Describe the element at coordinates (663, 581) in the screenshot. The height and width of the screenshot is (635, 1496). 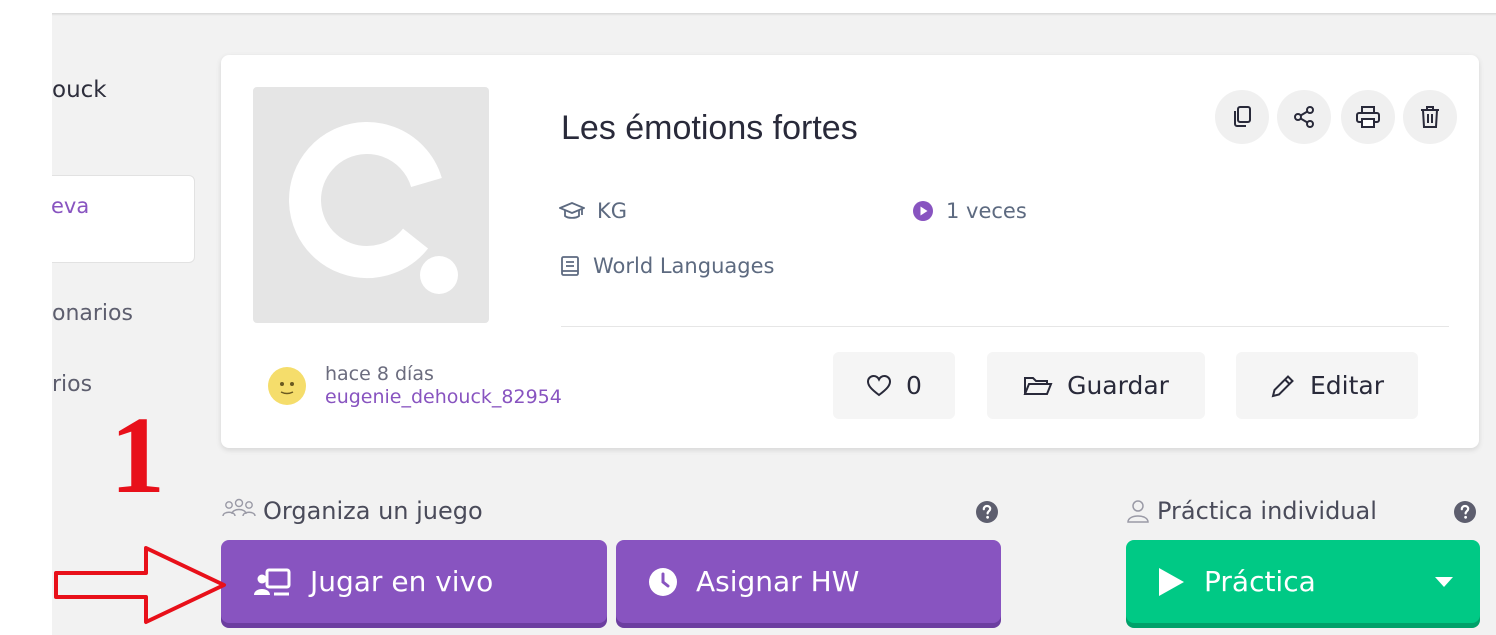
I see `clock-icon` at that location.